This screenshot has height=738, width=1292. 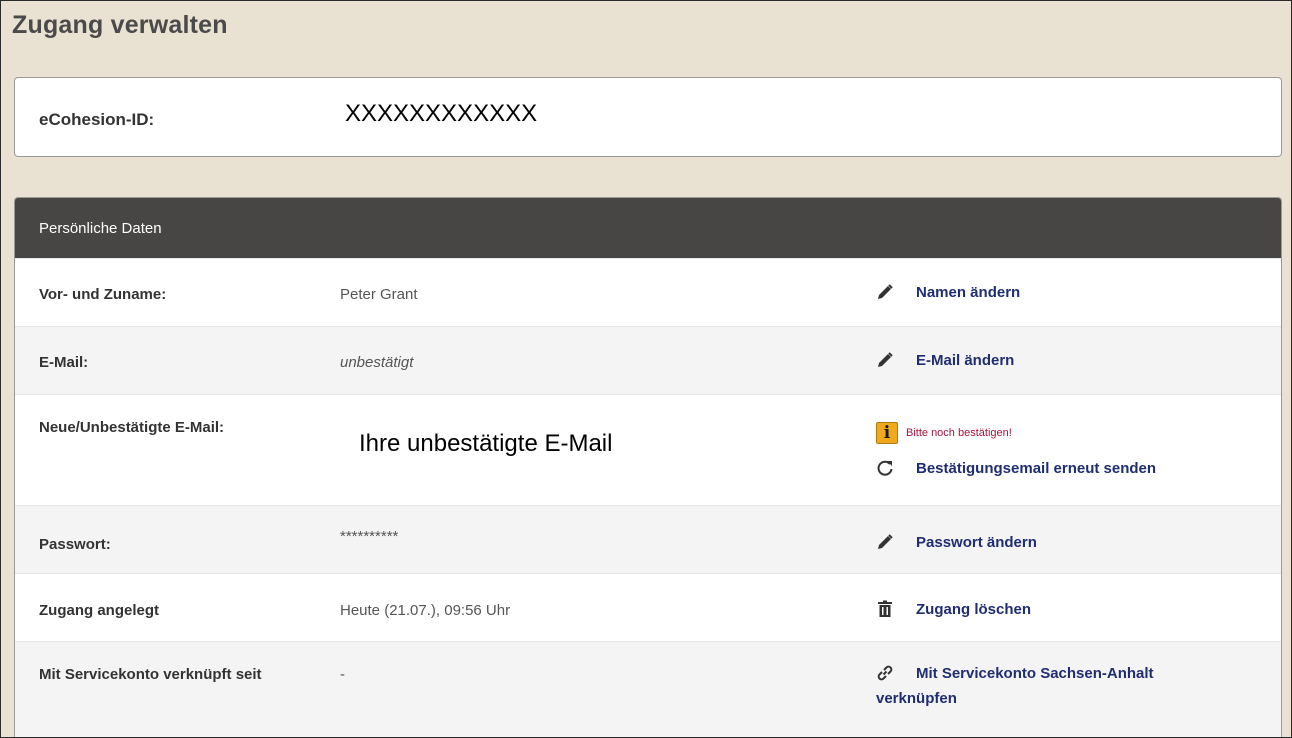 I want to click on resend-confirmation-action: Bestätigungsemail erneut senden, so click(x=1016, y=468).